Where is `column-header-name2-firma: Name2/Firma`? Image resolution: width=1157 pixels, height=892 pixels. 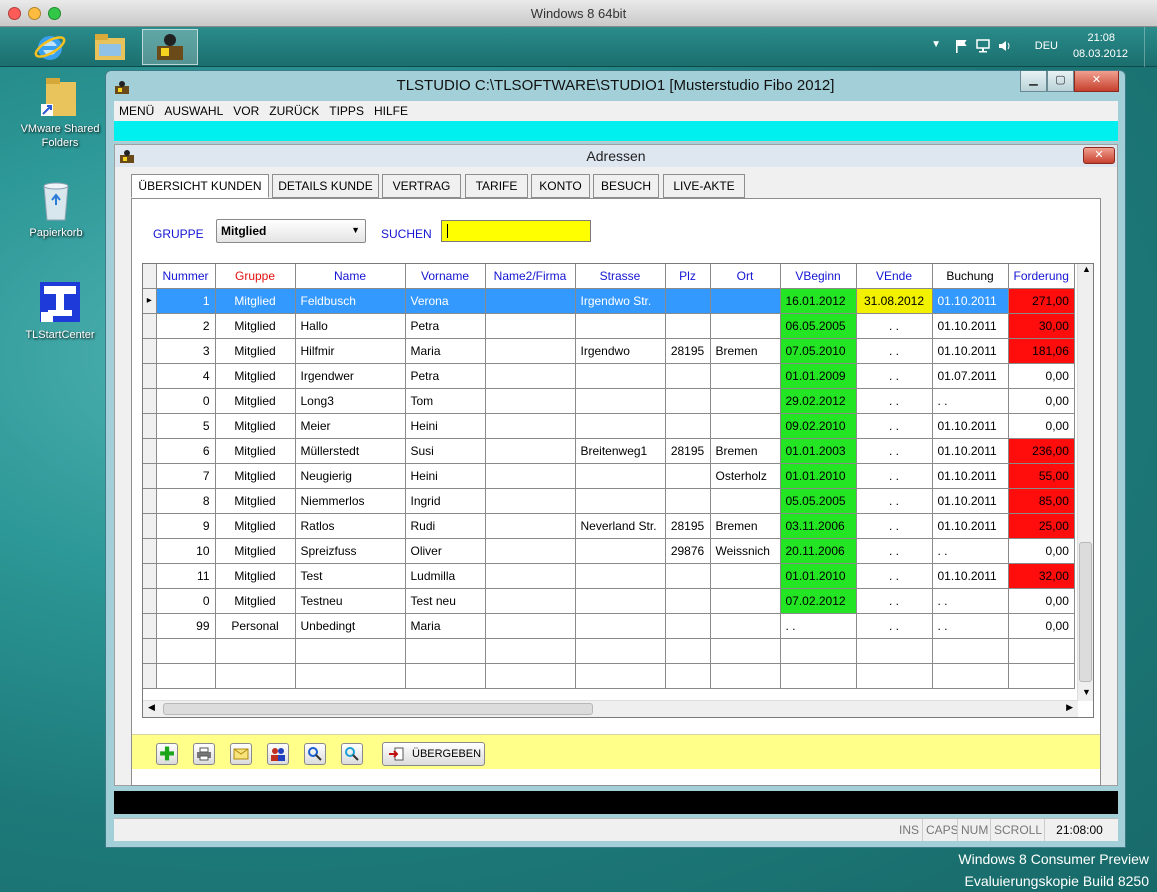
column-header-name2-firma: Name2/Firma is located at coordinates (530, 276).